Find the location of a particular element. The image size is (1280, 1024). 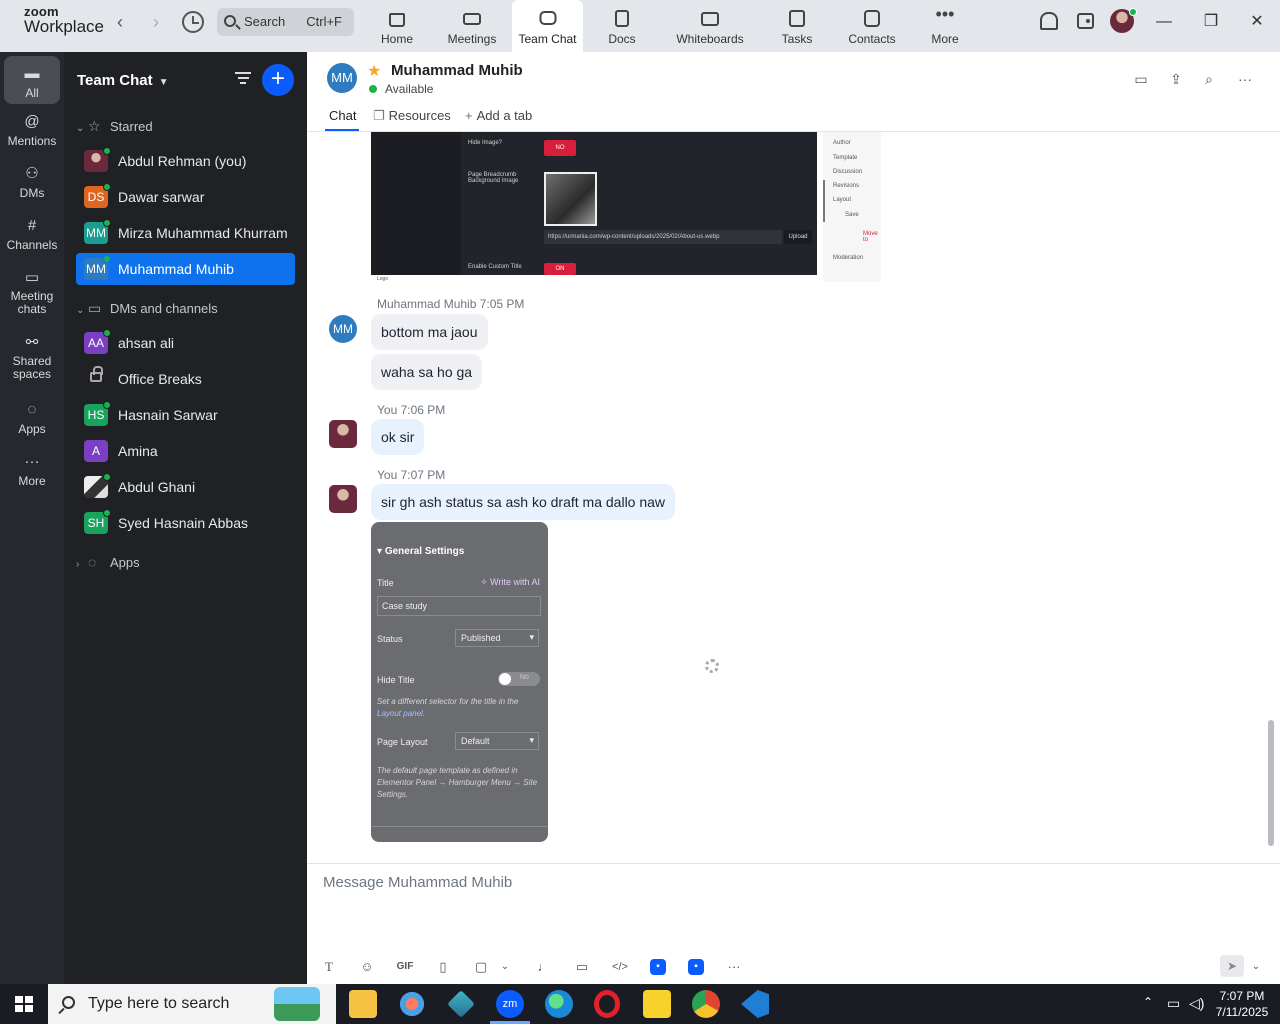

rail-shared-spaces: ⚯ Shared spaces is located at coordinates (32, 358).